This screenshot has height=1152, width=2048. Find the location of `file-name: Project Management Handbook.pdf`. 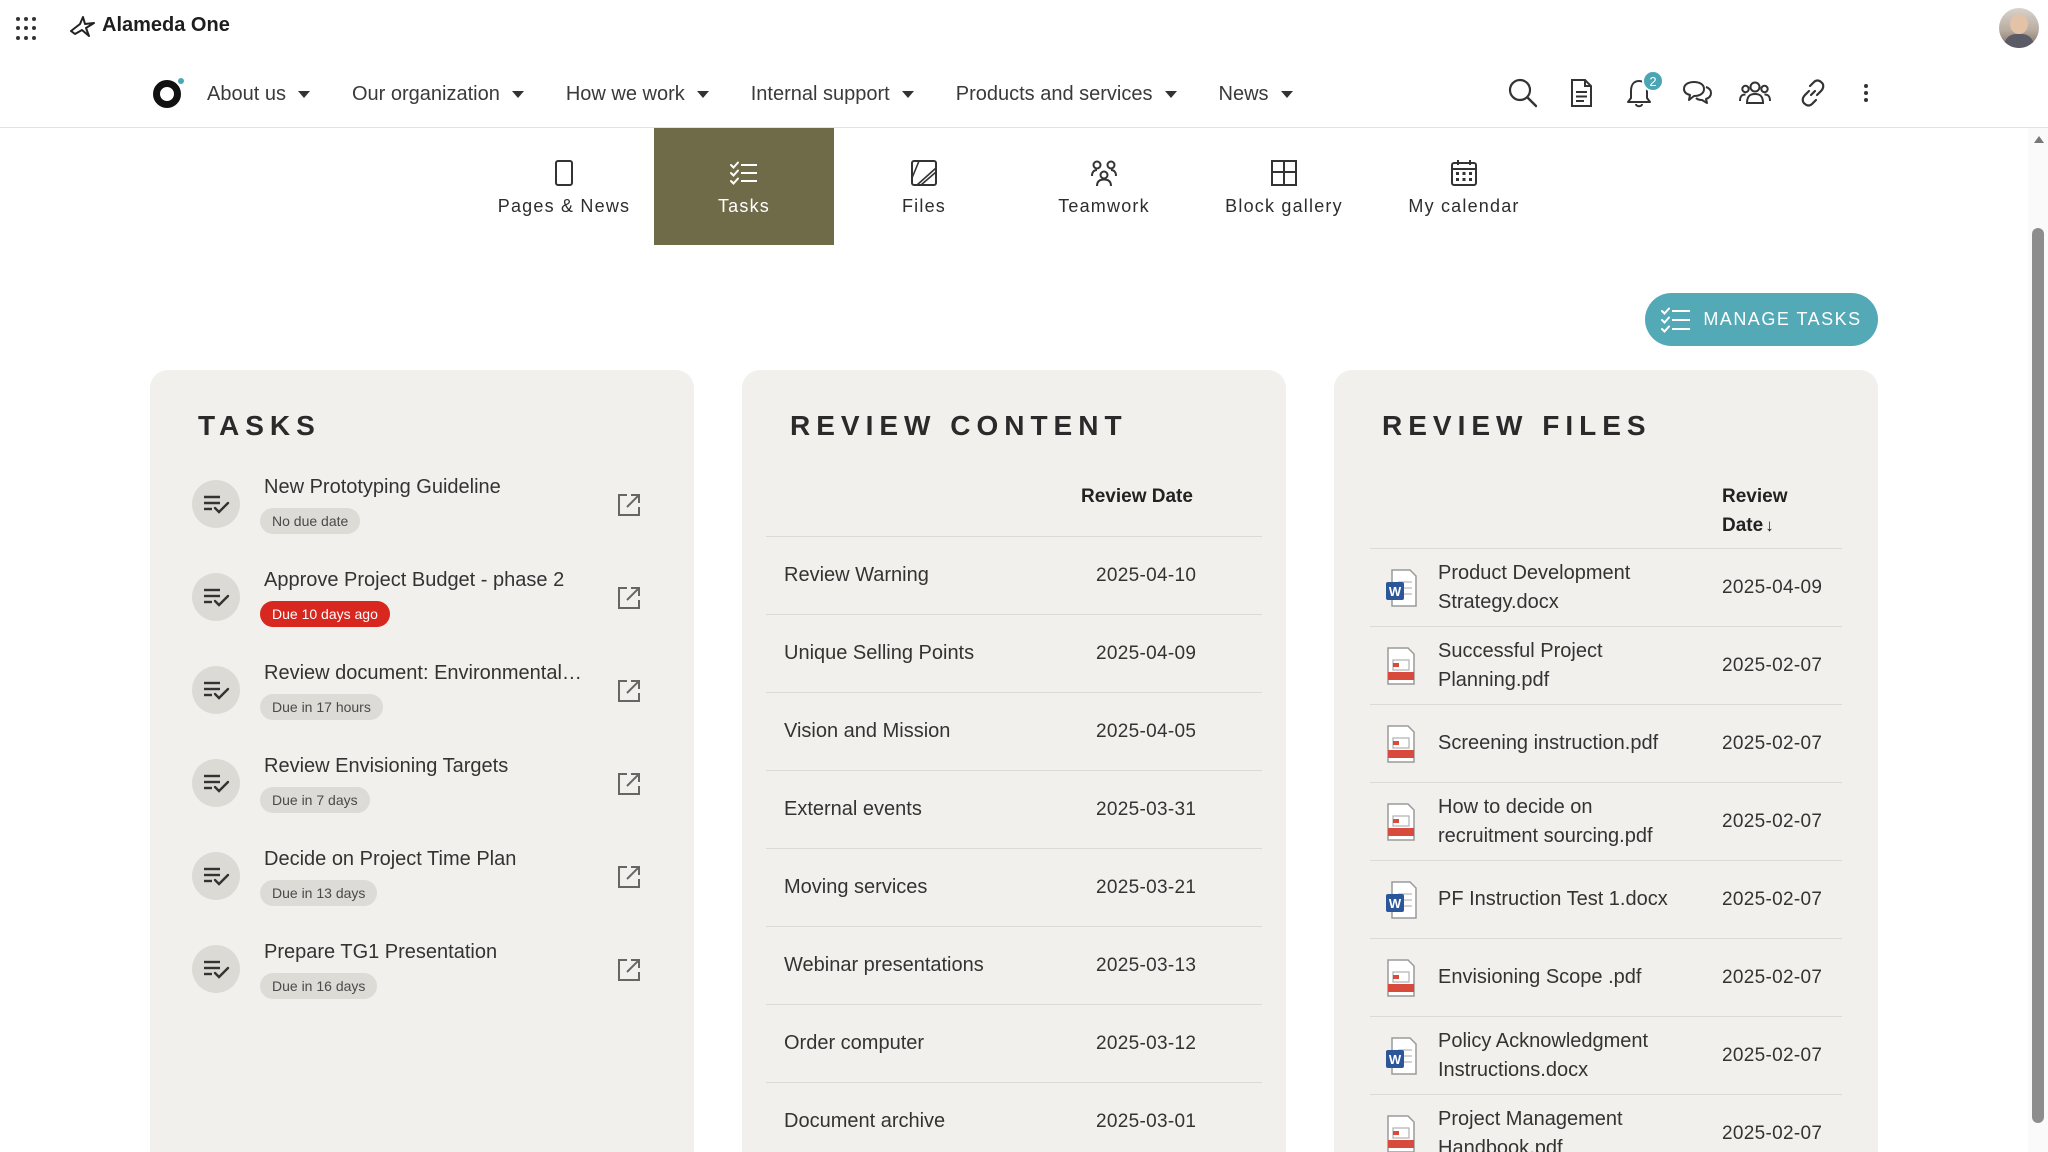

file-name: Project Management Handbook.pdf is located at coordinates (1573, 1128).